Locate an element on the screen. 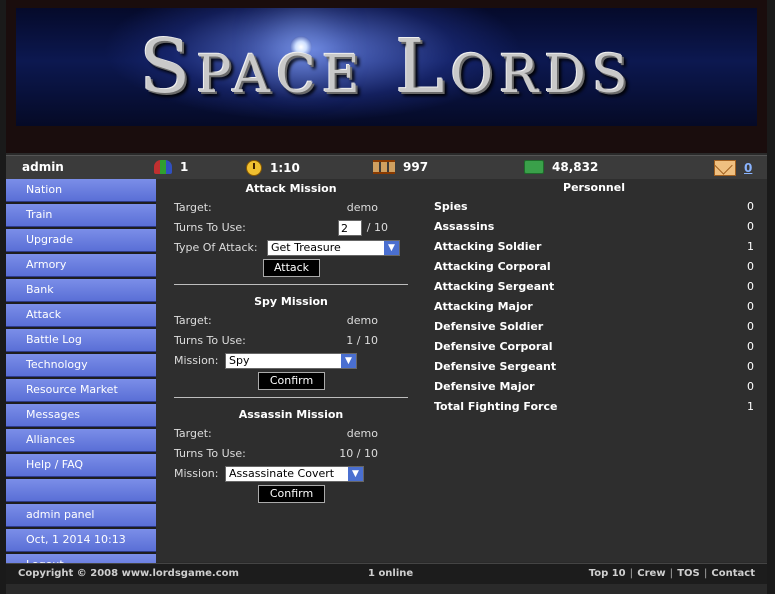 The height and width of the screenshot is (594, 775). sidebar-item-armory: Armory is located at coordinates (81, 265).